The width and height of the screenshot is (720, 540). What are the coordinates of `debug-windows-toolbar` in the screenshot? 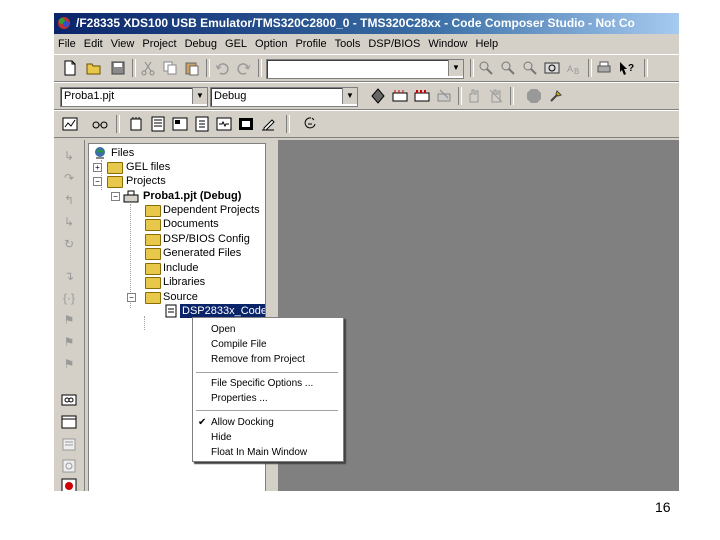 It's located at (366, 124).